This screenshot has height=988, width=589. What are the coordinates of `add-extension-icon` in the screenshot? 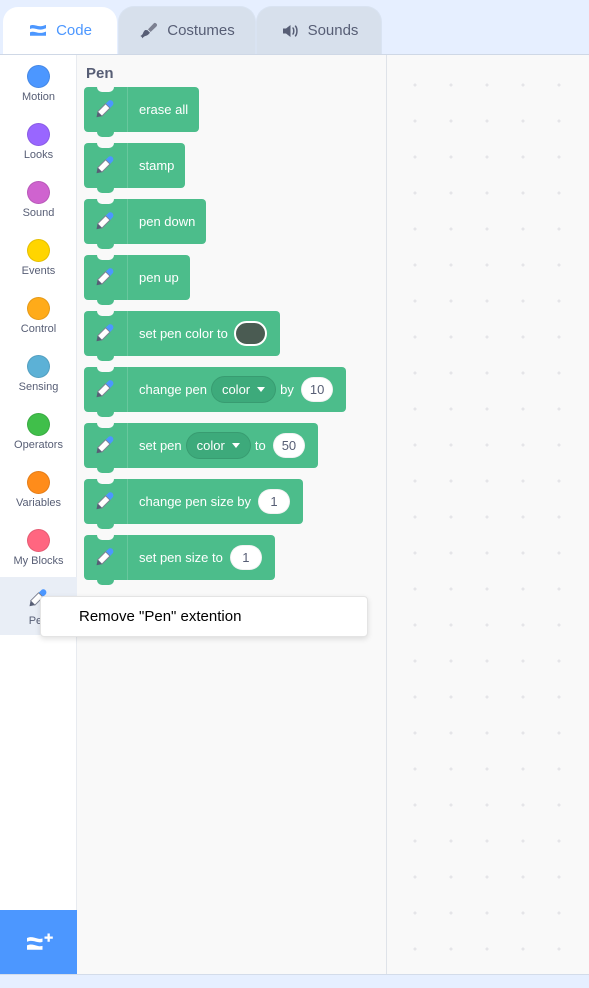 It's located at (39, 943).